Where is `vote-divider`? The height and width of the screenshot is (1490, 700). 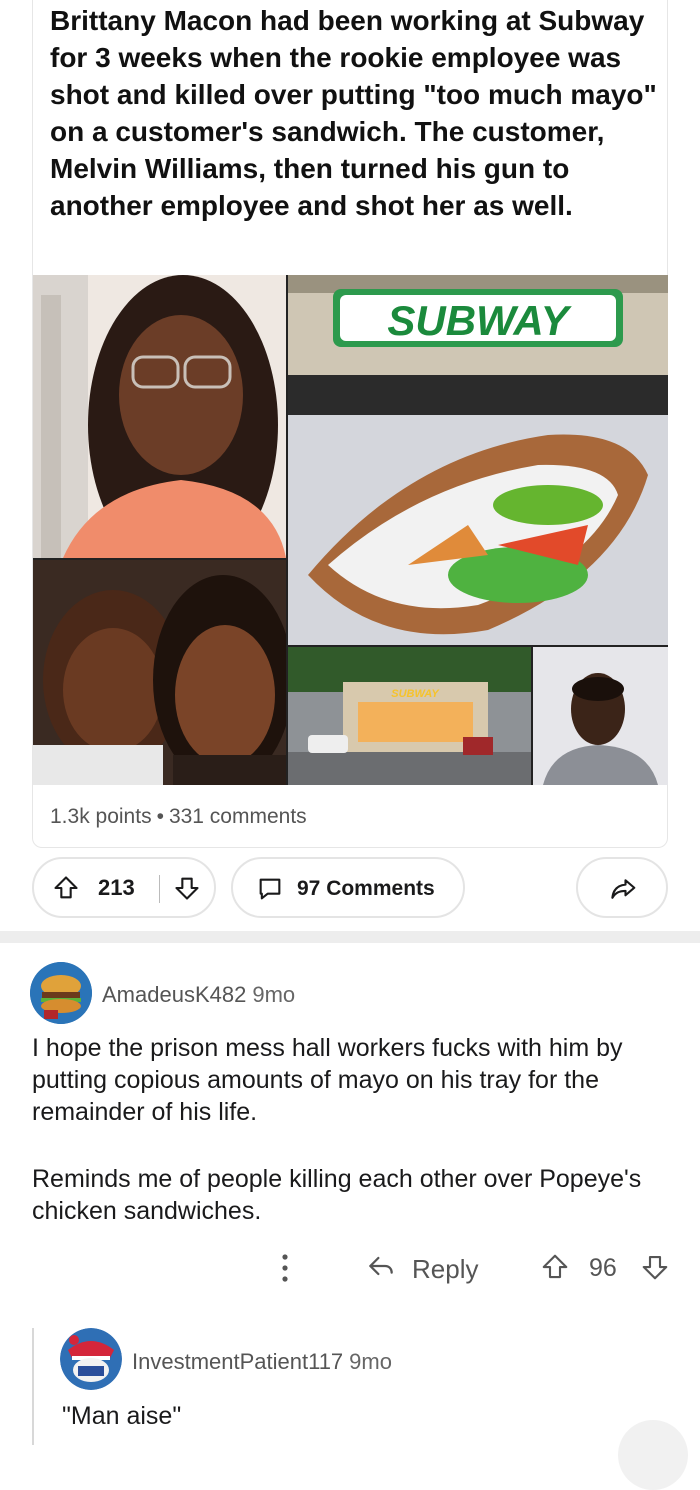 vote-divider is located at coordinates (159, 889).